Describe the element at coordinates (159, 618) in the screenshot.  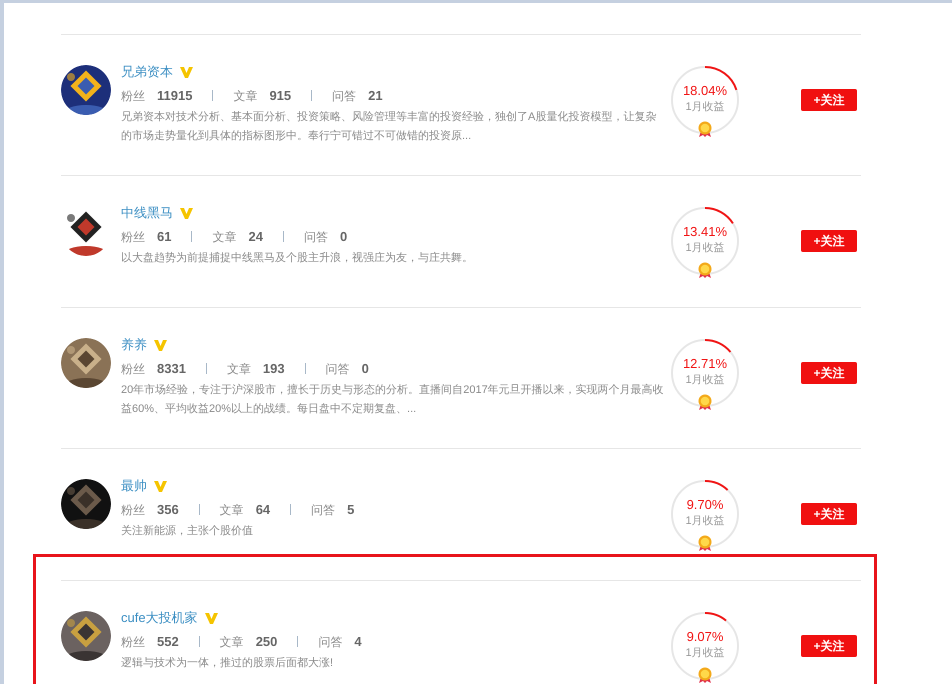
I see `user-name-link: cufe大投机家` at that location.